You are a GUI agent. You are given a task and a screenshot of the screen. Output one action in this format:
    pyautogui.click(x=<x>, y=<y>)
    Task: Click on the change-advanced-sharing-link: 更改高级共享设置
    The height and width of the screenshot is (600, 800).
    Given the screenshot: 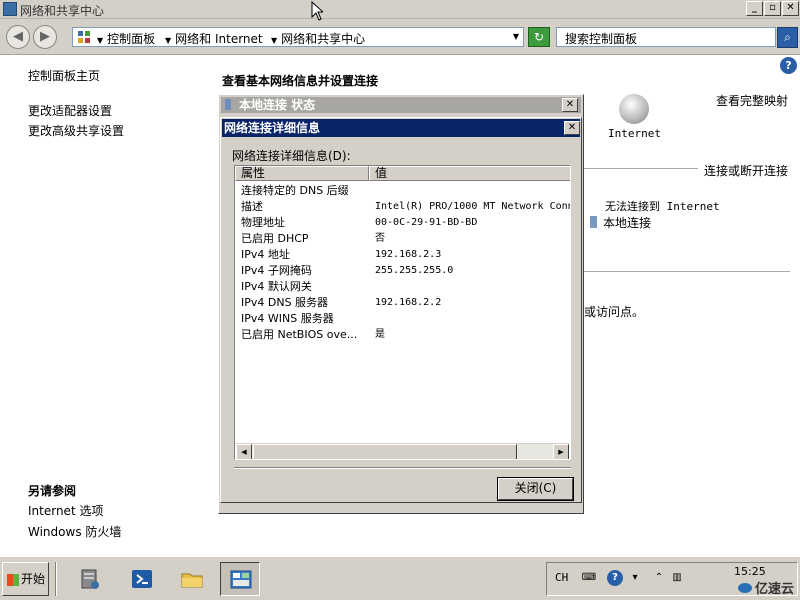 What is the action you would take?
    pyautogui.click(x=76, y=130)
    